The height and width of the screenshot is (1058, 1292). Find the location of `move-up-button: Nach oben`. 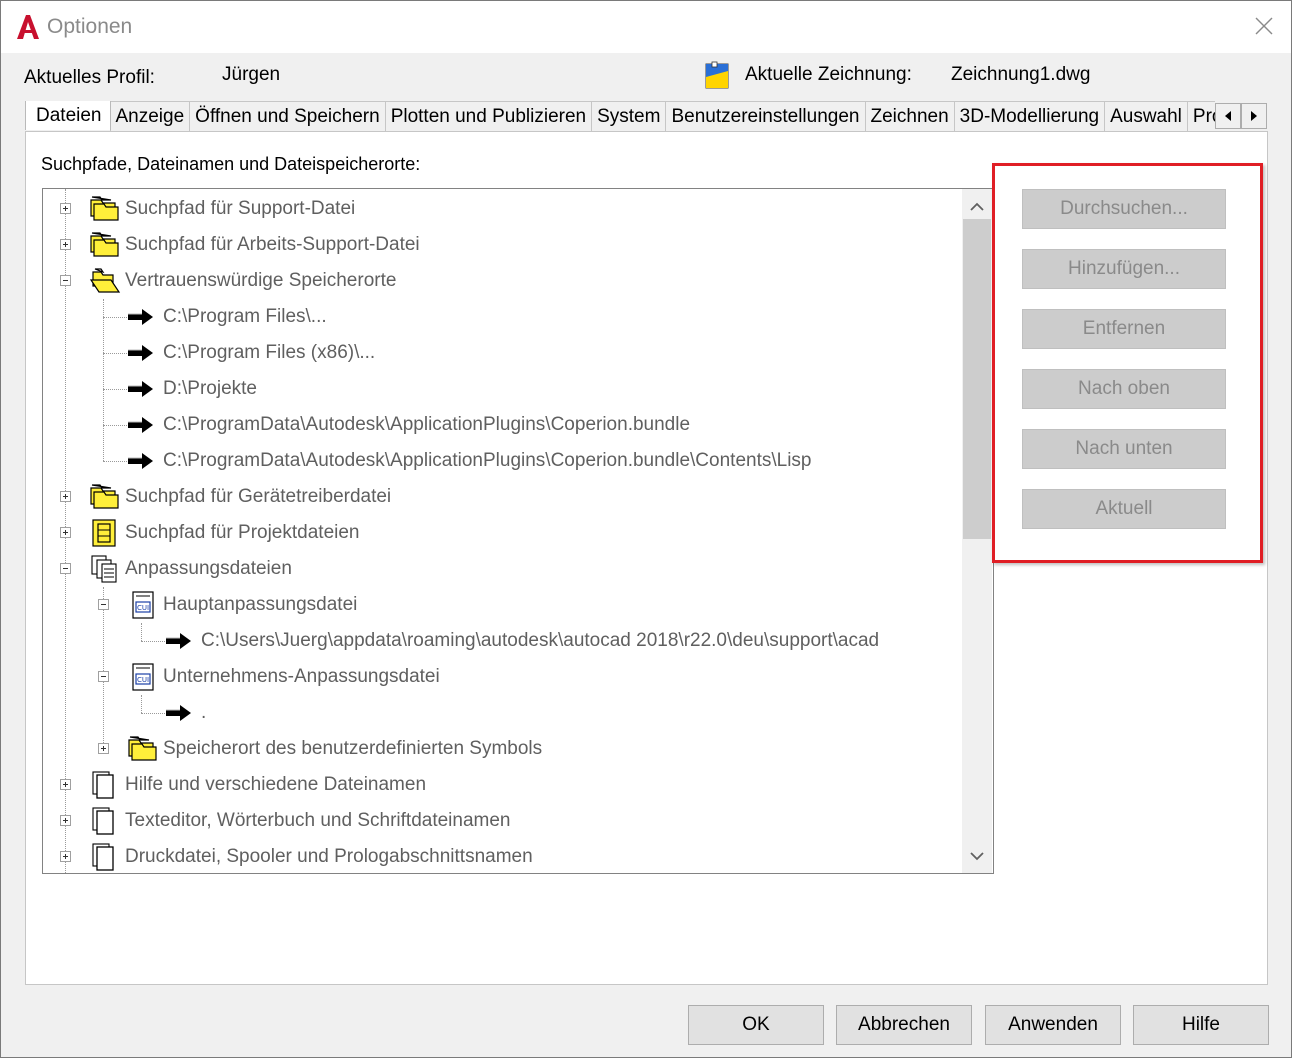

move-up-button: Nach oben is located at coordinates (1124, 389).